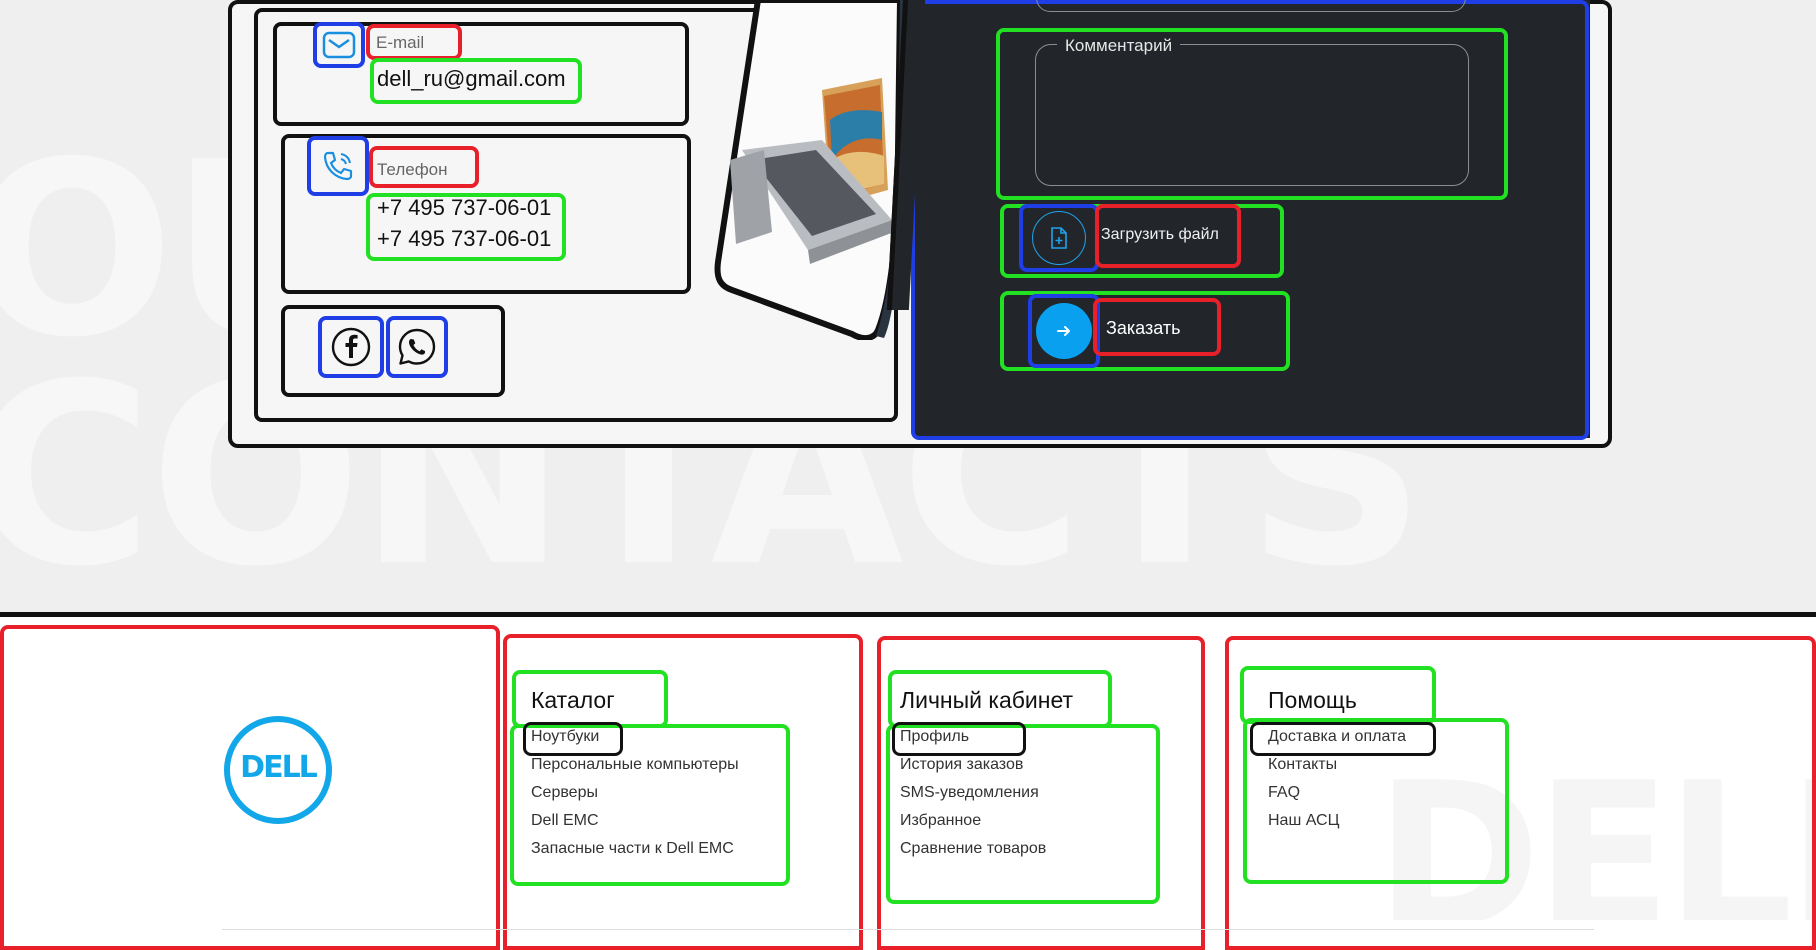 The width and height of the screenshot is (1816, 950). I want to click on footer-link-sms: SMS-уведомления, so click(973, 793).